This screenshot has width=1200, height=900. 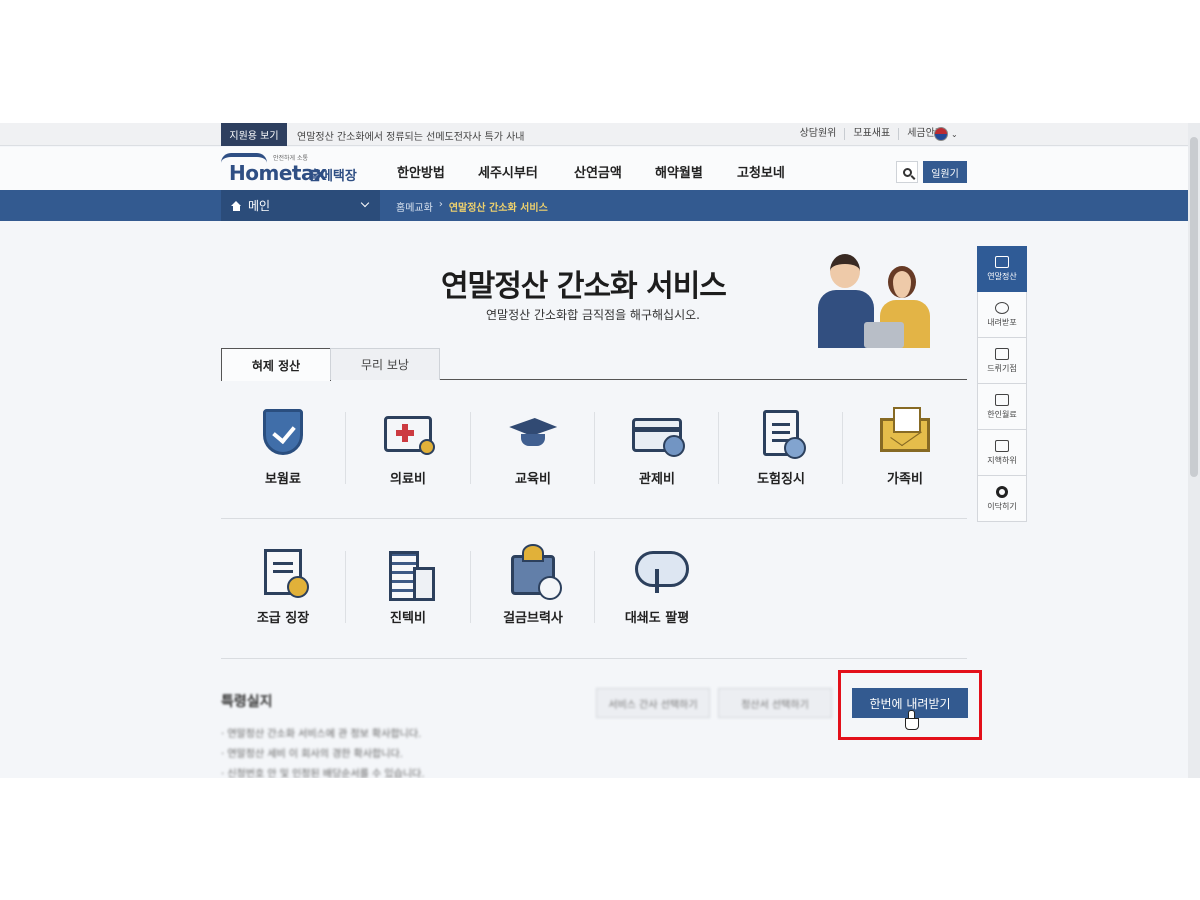 I want to click on quick-menu: 연말정산 내려받포 드뤼기점 한인월료 지핵하위 이닥히기, so click(x=1002, y=384).